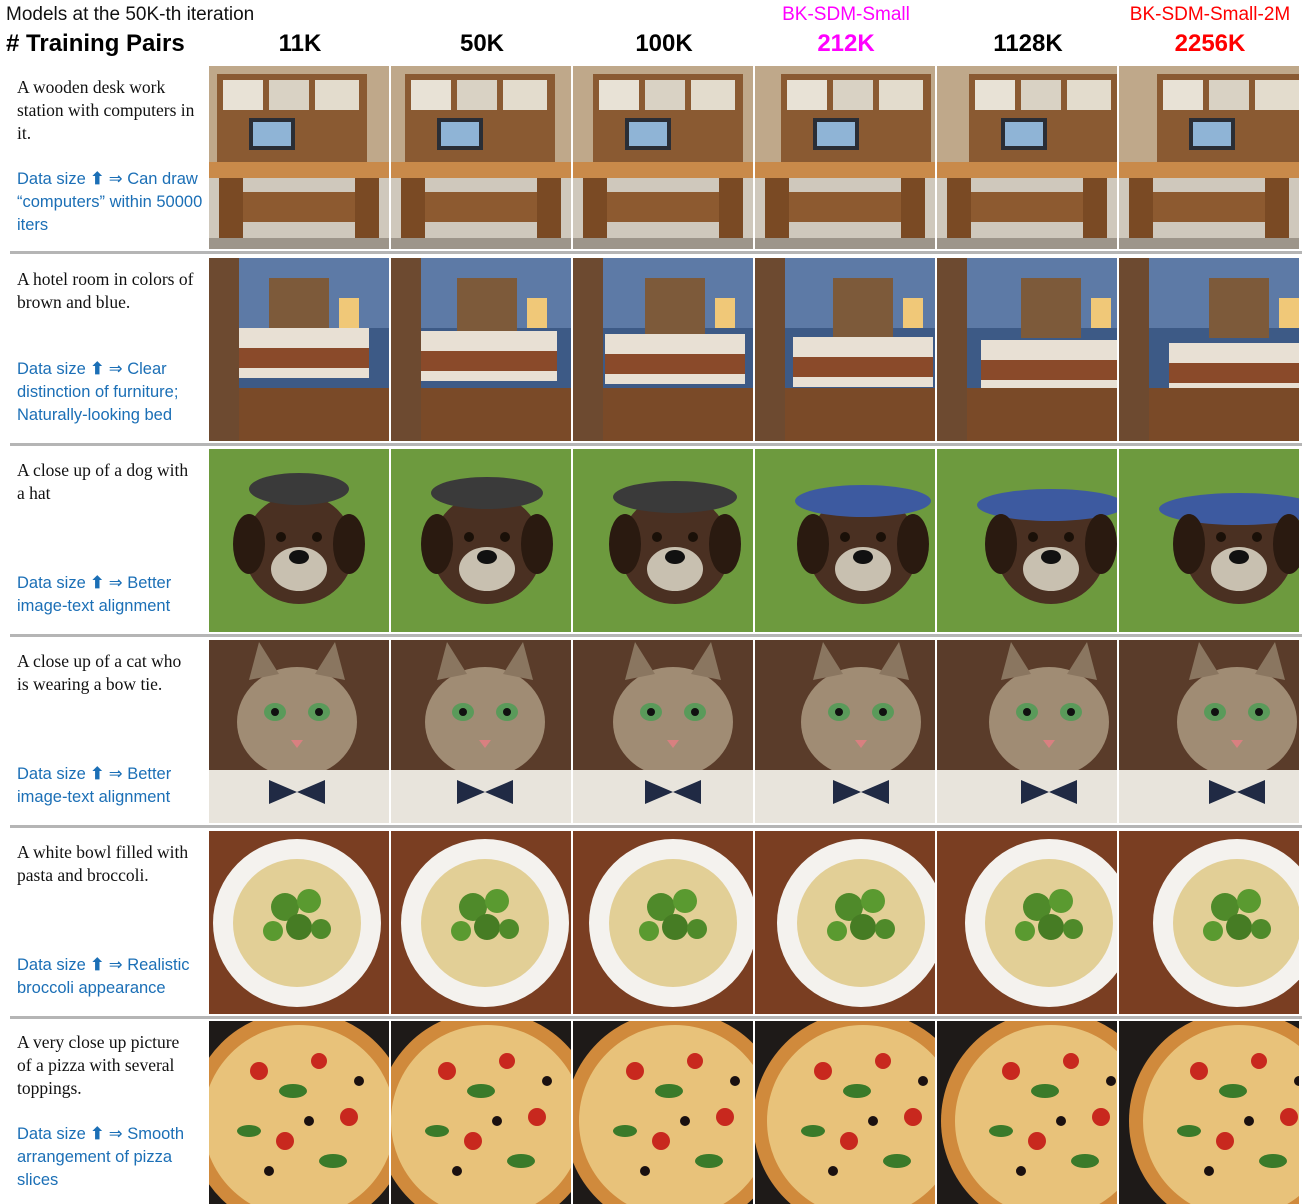  I want to click on prompt-caption: A close up of a dog with a hat, so click(103, 481).